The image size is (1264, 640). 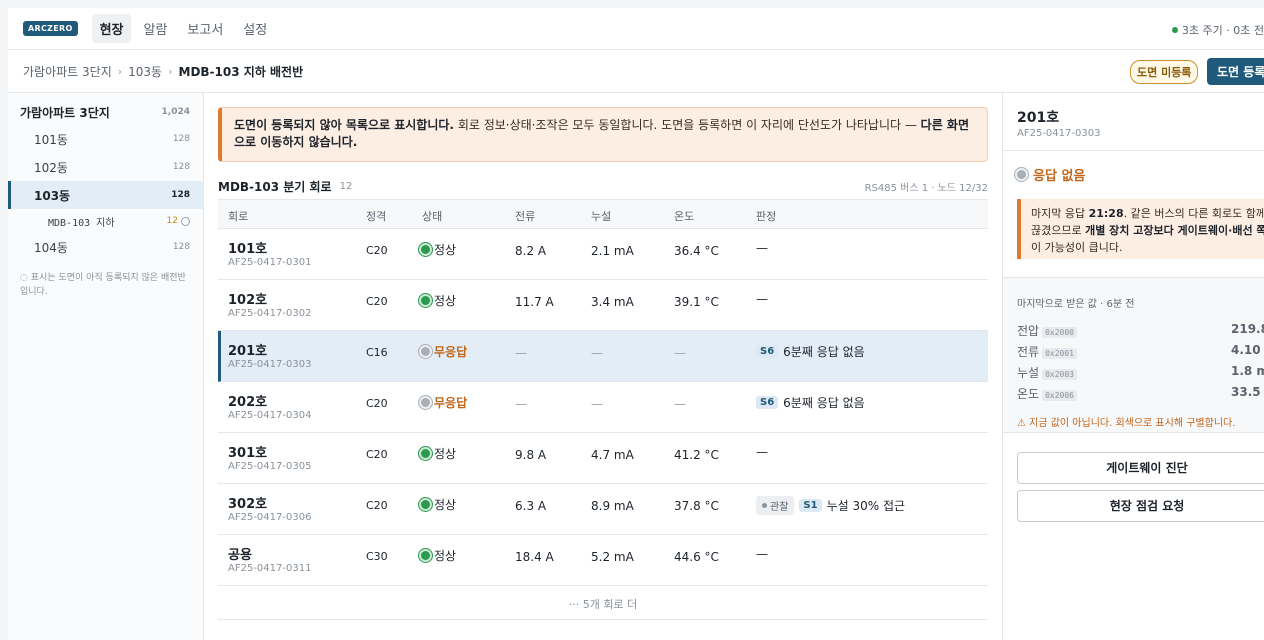 I want to click on breadcrumb-building: 103동, so click(x=145, y=71).